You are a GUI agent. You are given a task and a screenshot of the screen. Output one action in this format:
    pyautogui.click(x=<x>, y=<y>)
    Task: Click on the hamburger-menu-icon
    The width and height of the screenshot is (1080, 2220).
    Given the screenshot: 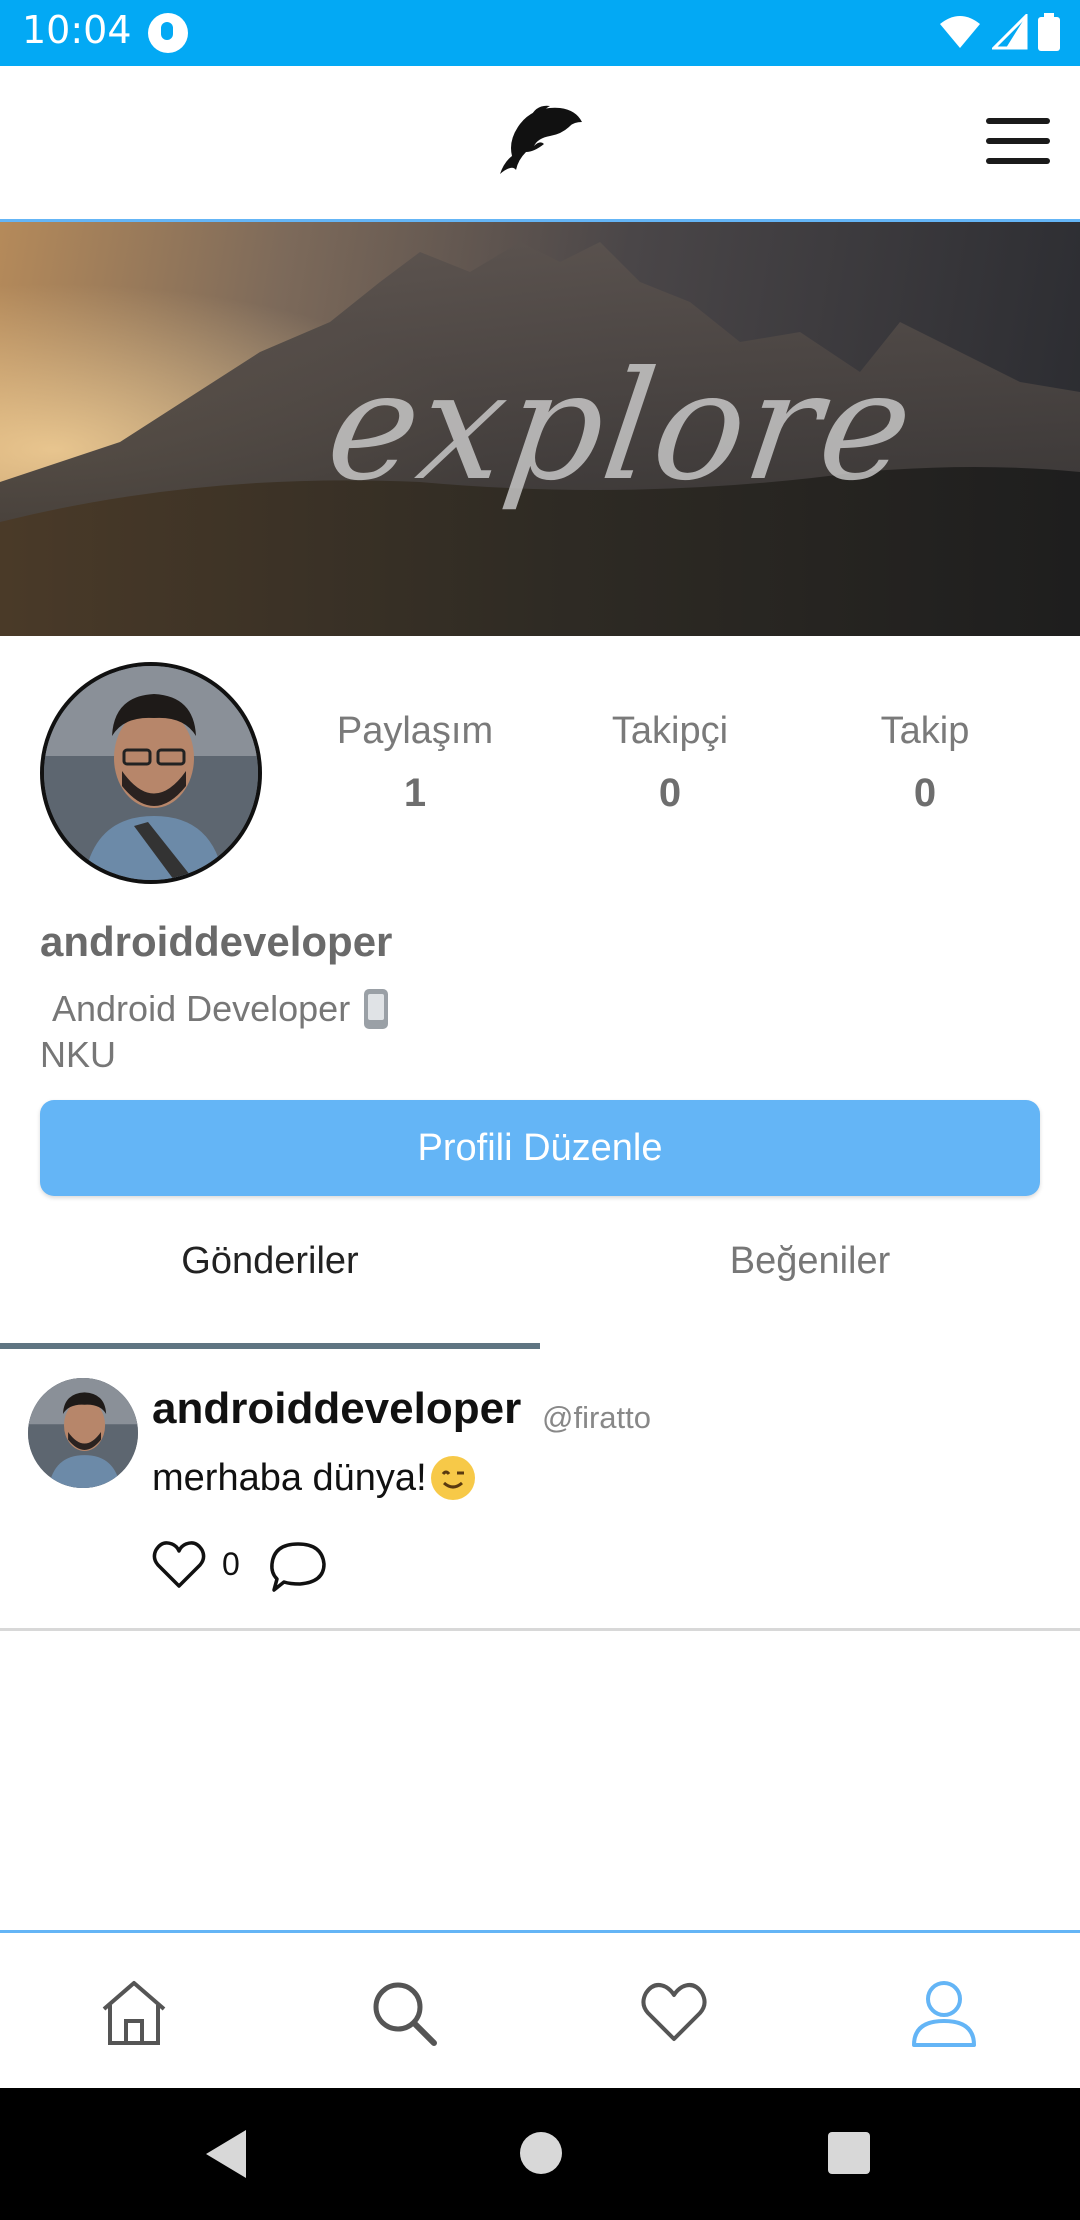 What is the action you would take?
    pyautogui.click(x=1017, y=142)
    